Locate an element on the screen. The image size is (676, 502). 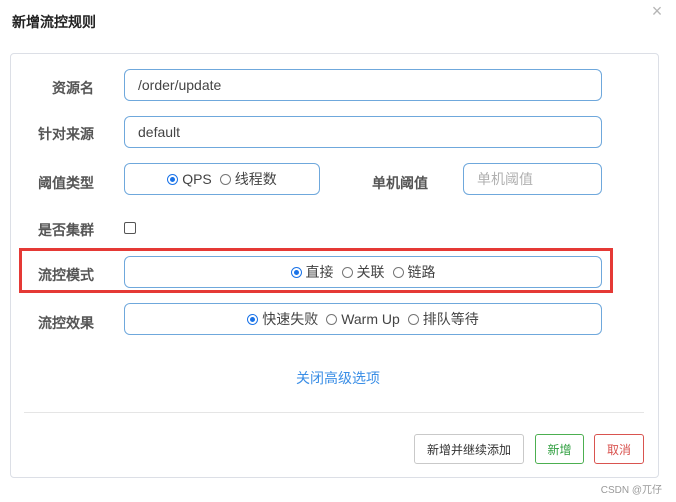
dialog-title: 新增流控规则 is located at coordinates (54, 22).